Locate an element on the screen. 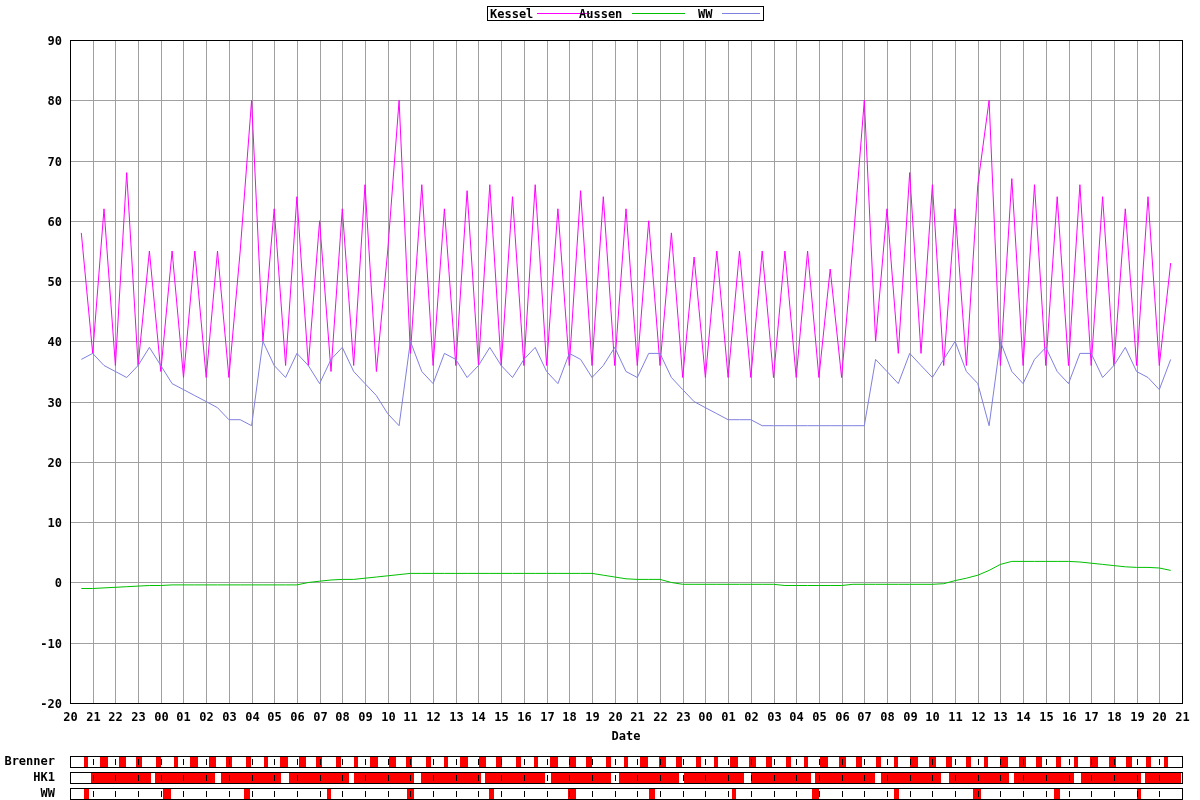 This screenshot has height=800, width=1200. state-bar-label: WW is located at coordinates (47, 793).